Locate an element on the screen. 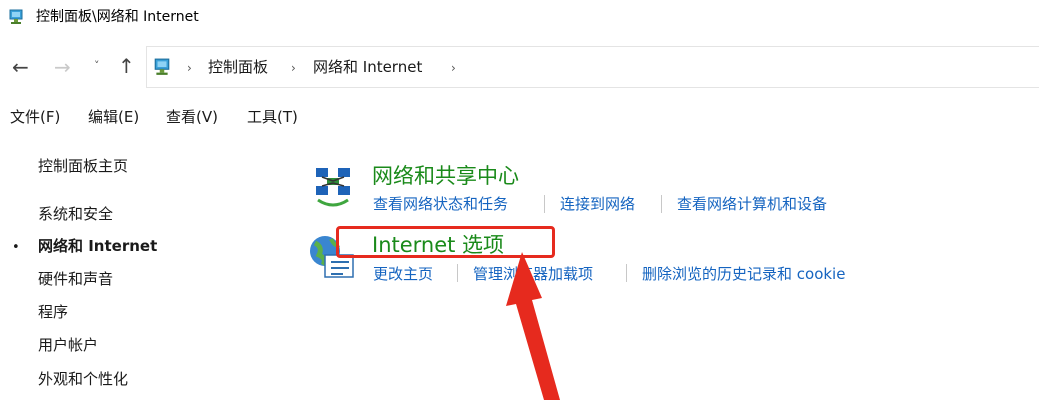 The height and width of the screenshot is (400, 1039). sidebar-item-hardware-sound: 硬件和声音 is located at coordinates (75, 279).